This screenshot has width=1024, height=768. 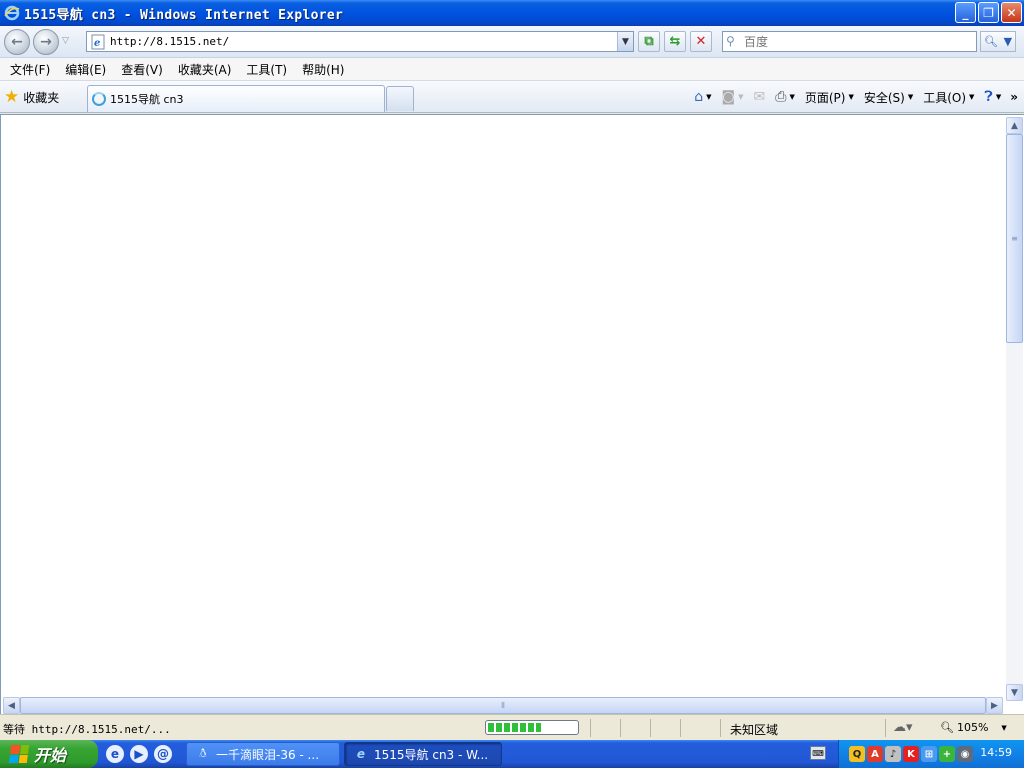 I want to click on rss-feed-icon: ◙, so click(x=728, y=97).